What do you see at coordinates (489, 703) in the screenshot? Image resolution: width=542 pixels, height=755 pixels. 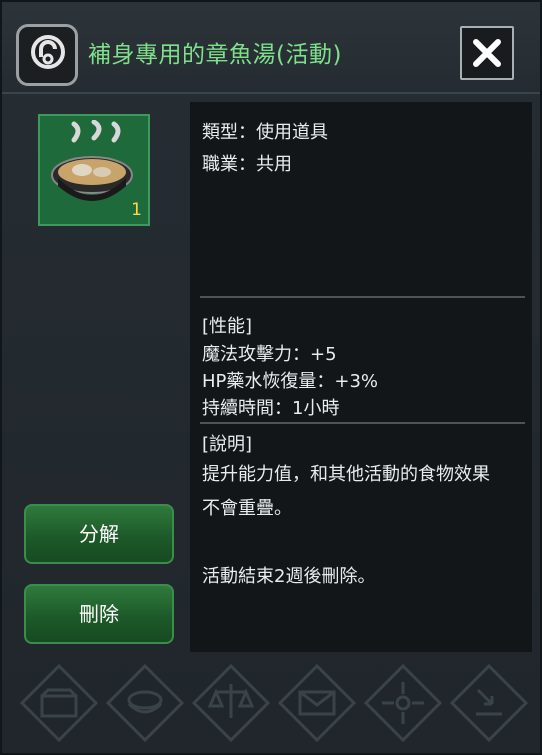 I see `download-icon` at bounding box center [489, 703].